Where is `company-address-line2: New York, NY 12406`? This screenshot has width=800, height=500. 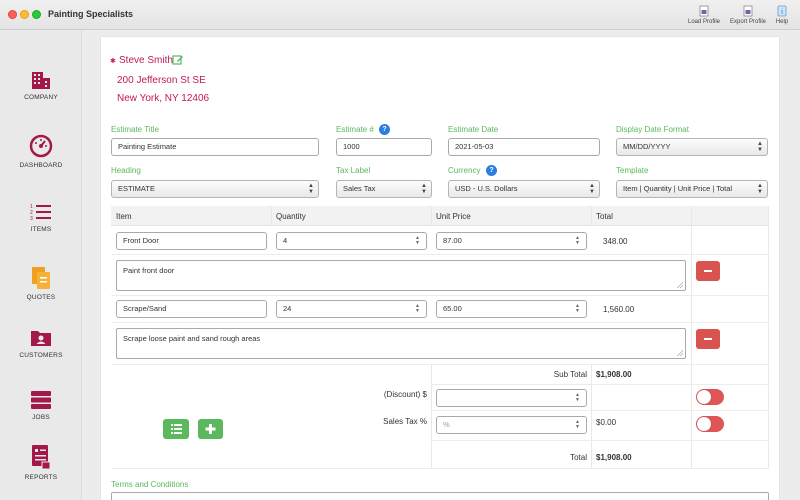
company-address-line2: New York, NY 12406 is located at coordinates (163, 98).